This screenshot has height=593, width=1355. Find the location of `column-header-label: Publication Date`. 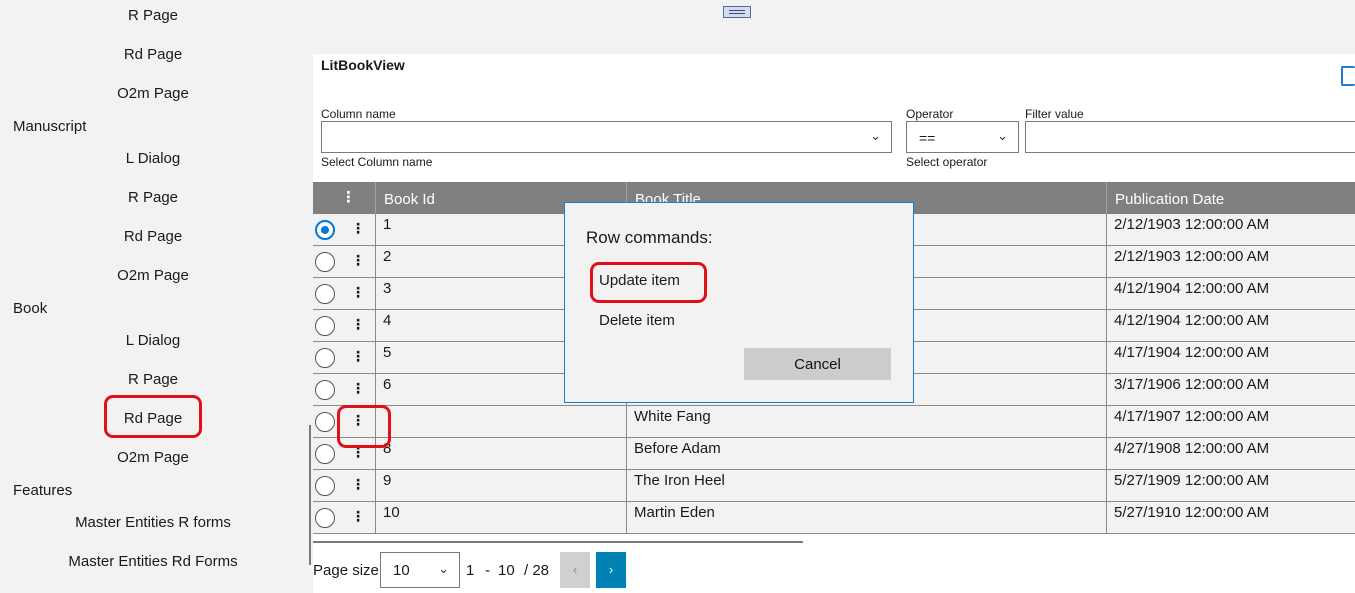

column-header-label: Publication Date is located at coordinates (1170, 199).